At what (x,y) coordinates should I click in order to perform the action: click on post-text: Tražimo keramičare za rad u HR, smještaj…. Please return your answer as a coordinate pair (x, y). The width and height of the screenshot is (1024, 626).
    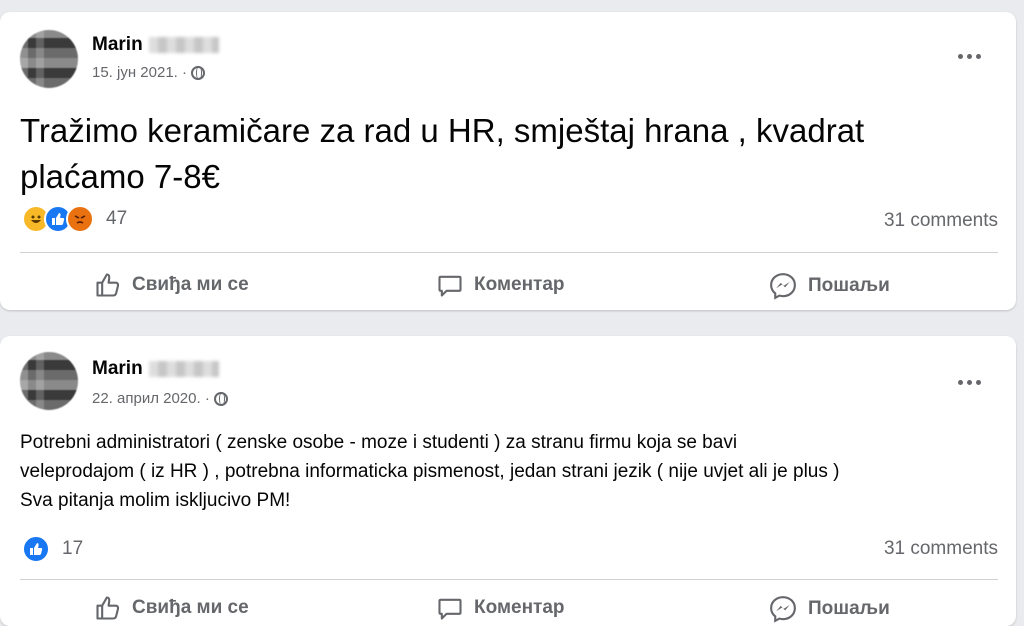
    Looking at the image, I should click on (442, 153).